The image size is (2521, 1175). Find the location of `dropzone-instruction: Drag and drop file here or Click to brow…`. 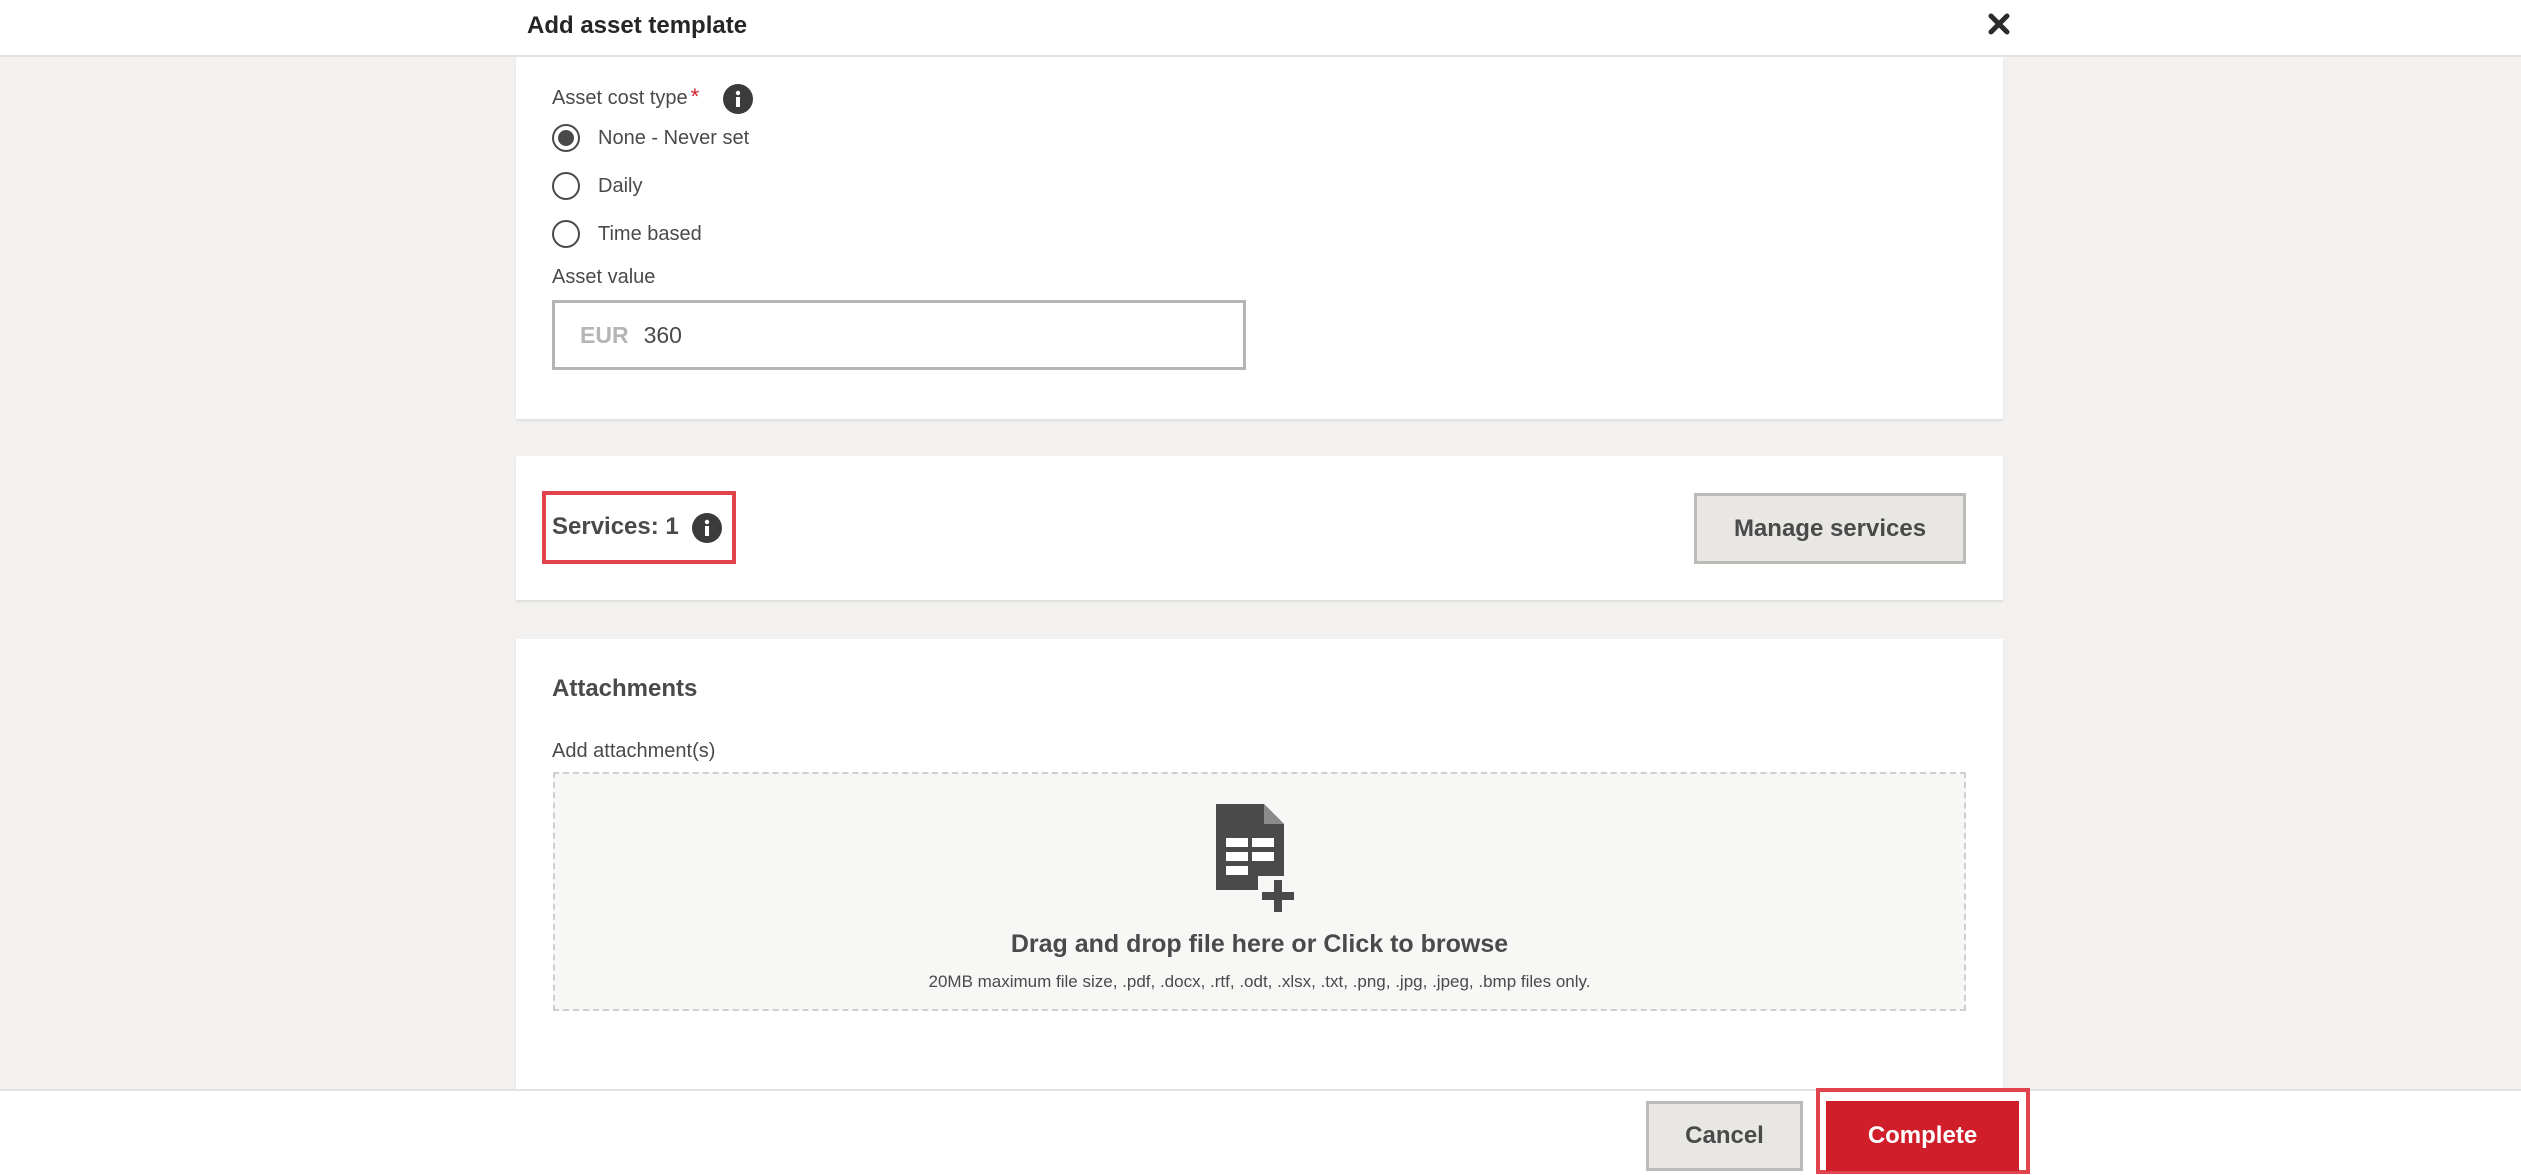

dropzone-instruction: Drag and drop file here or Click to brow… is located at coordinates (1259, 944).